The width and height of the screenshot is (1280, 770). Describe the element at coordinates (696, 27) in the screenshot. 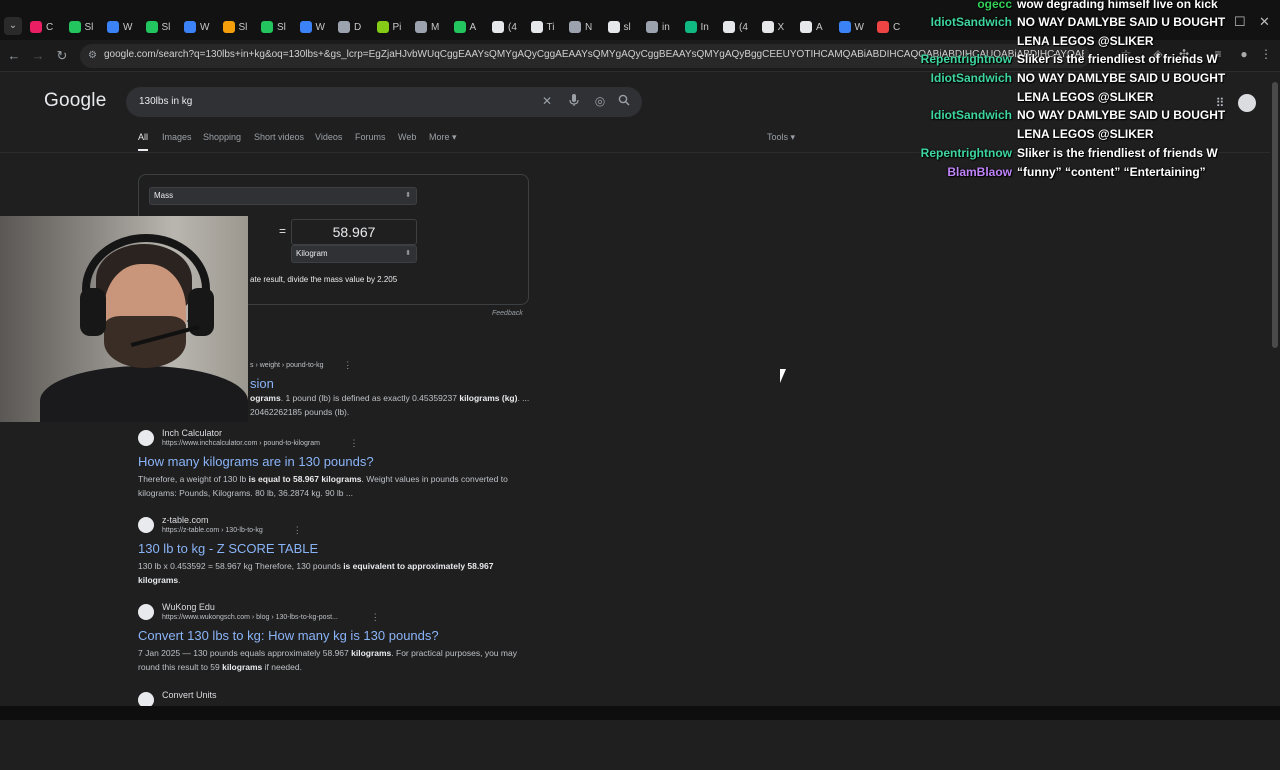

I see `browser-tab: In` at that location.